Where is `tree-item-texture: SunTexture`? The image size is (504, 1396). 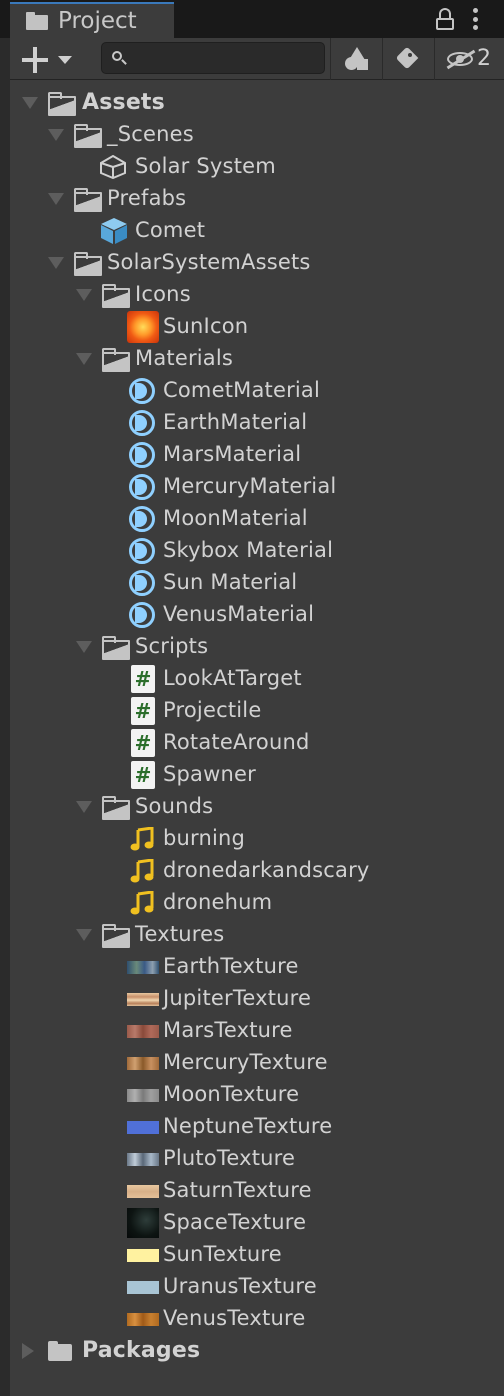 tree-item-texture: SunTexture is located at coordinates (257, 1255).